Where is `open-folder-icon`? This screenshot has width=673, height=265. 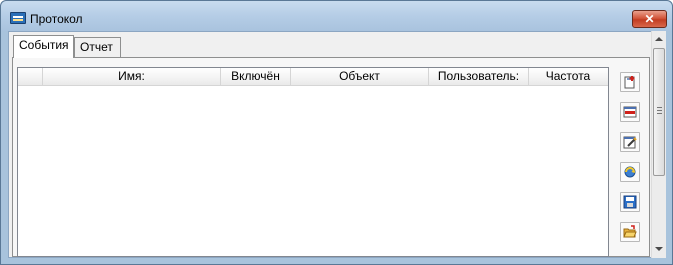
open-folder-icon is located at coordinates (630, 231).